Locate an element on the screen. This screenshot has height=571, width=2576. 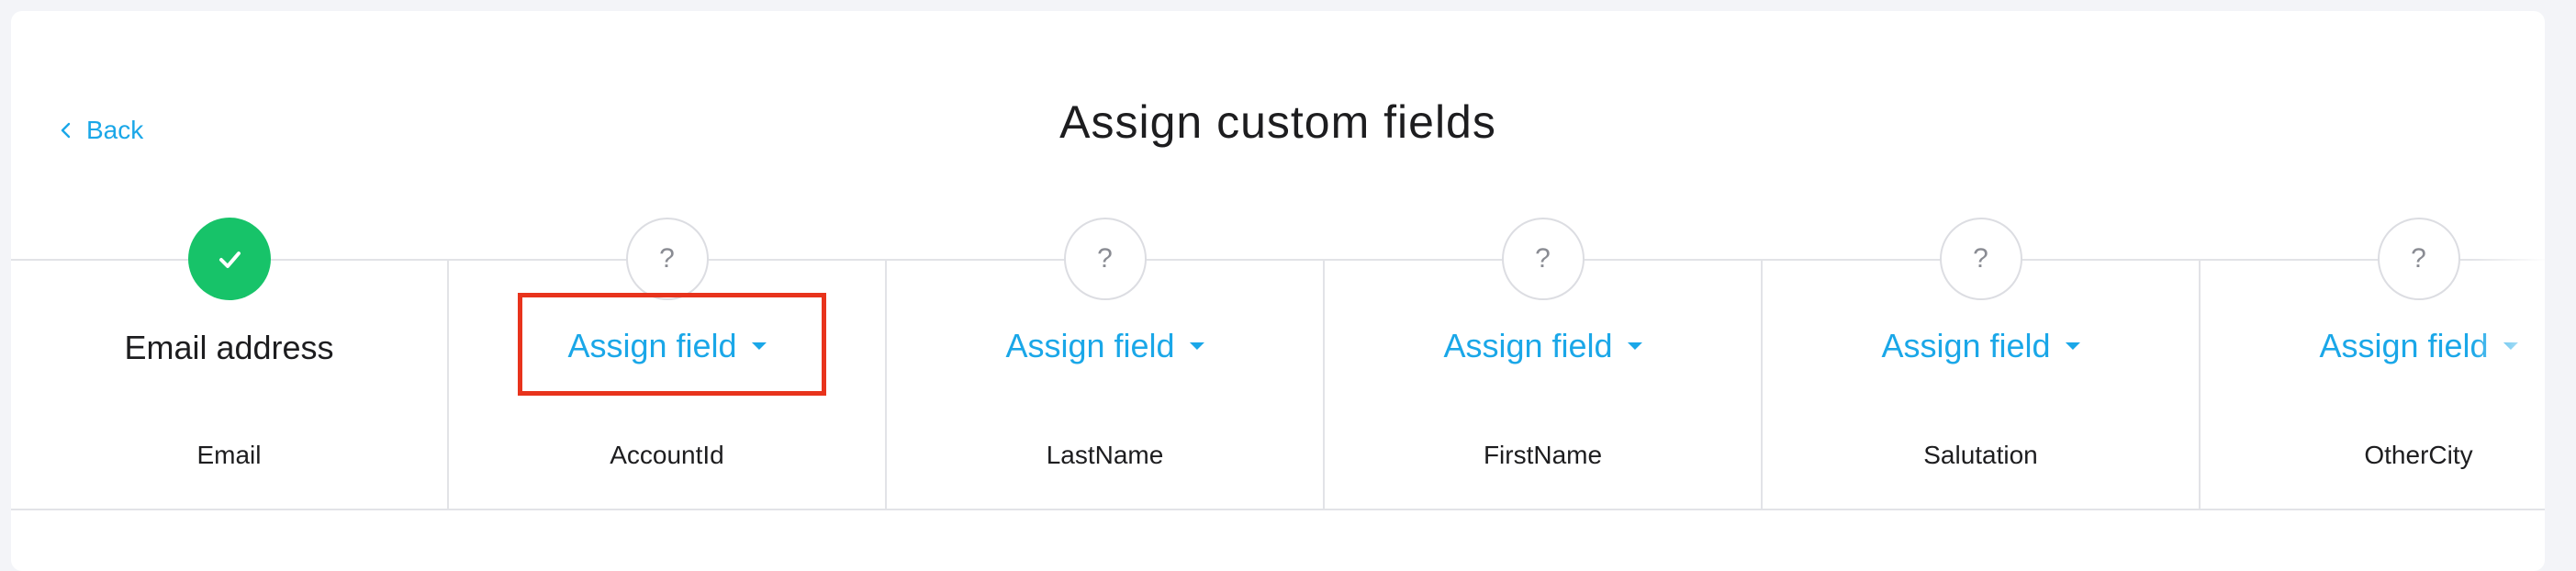
field-column-accountid: ? Assign field AccountId is located at coordinates (668, 363).